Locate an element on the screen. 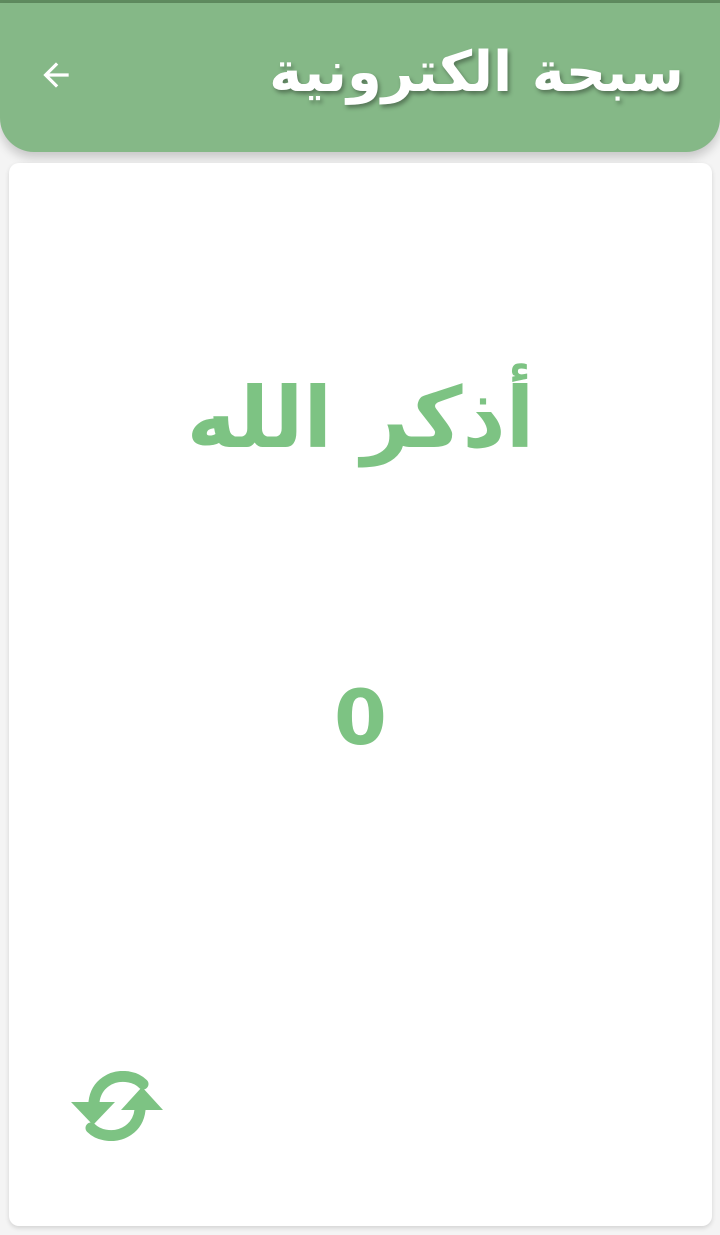 This screenshot has width=720, height=1235. page-title: سبحة الكترونية is located at coordinates (476, 72).